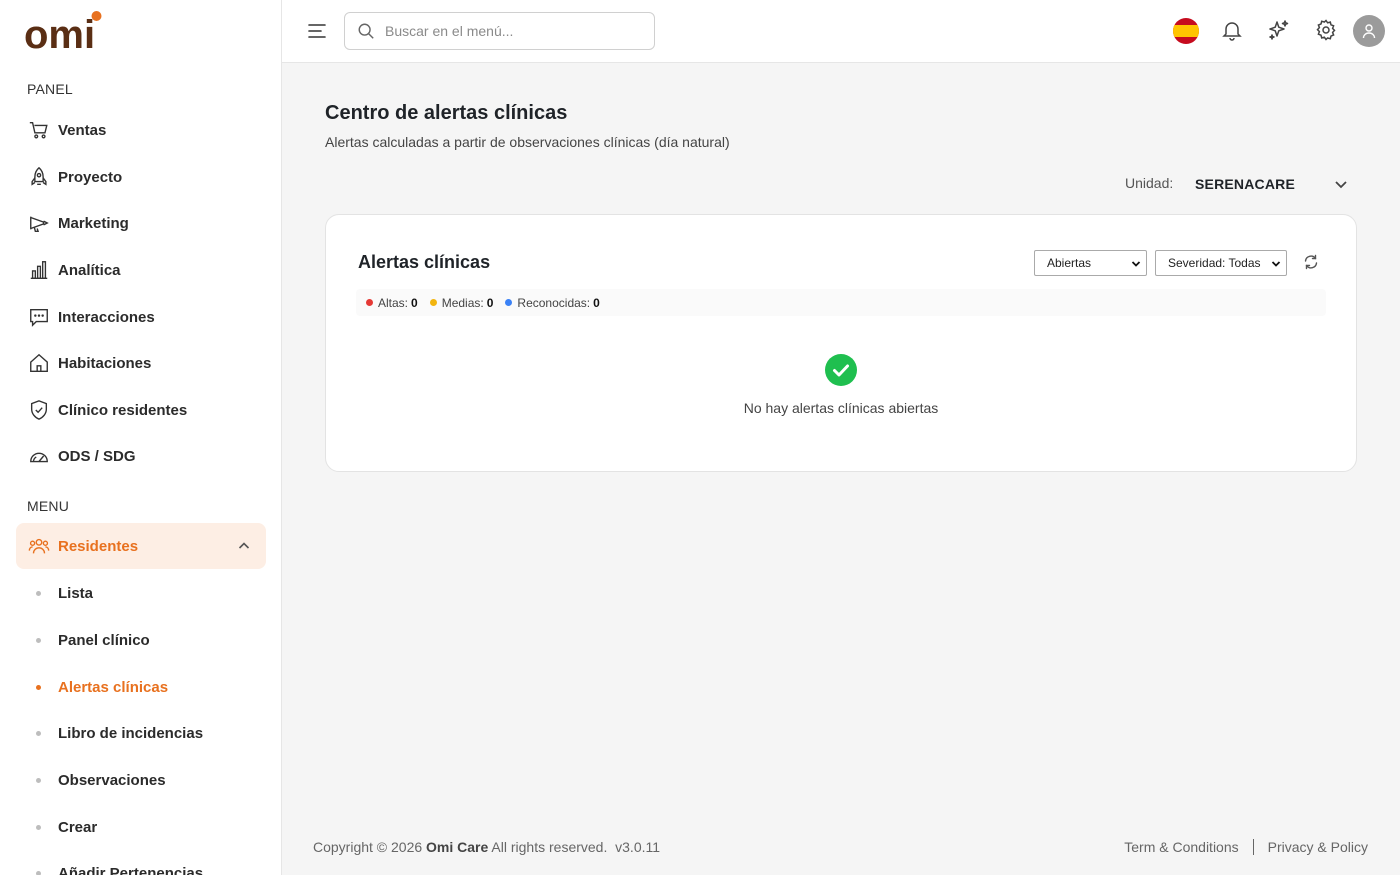 The image size is (1400, 875). I want to click on sidebar-item-ventas: Ventas, so click(141, 130).